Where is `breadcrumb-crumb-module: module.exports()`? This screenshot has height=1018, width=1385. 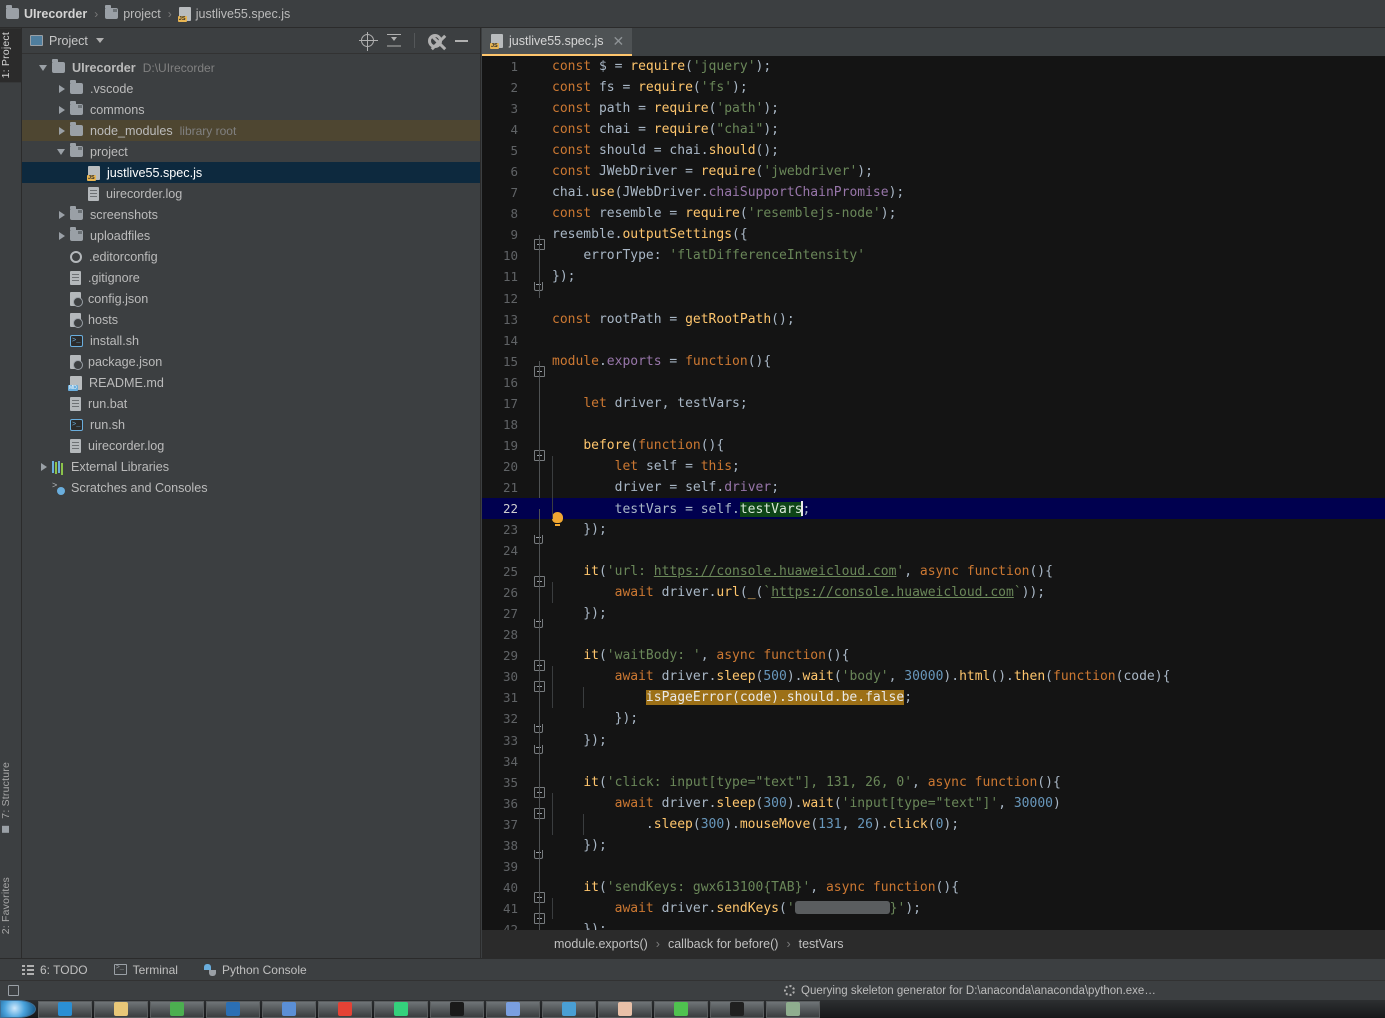
breadcrumb-crumb-module: module.exports() is located at coordinates (601, 944).